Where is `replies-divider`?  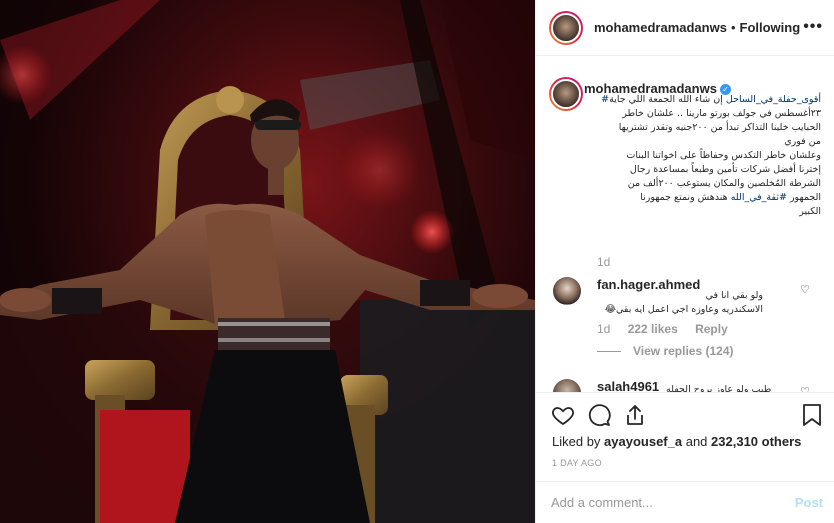
replies-divider is located at coordinates (609, 351).